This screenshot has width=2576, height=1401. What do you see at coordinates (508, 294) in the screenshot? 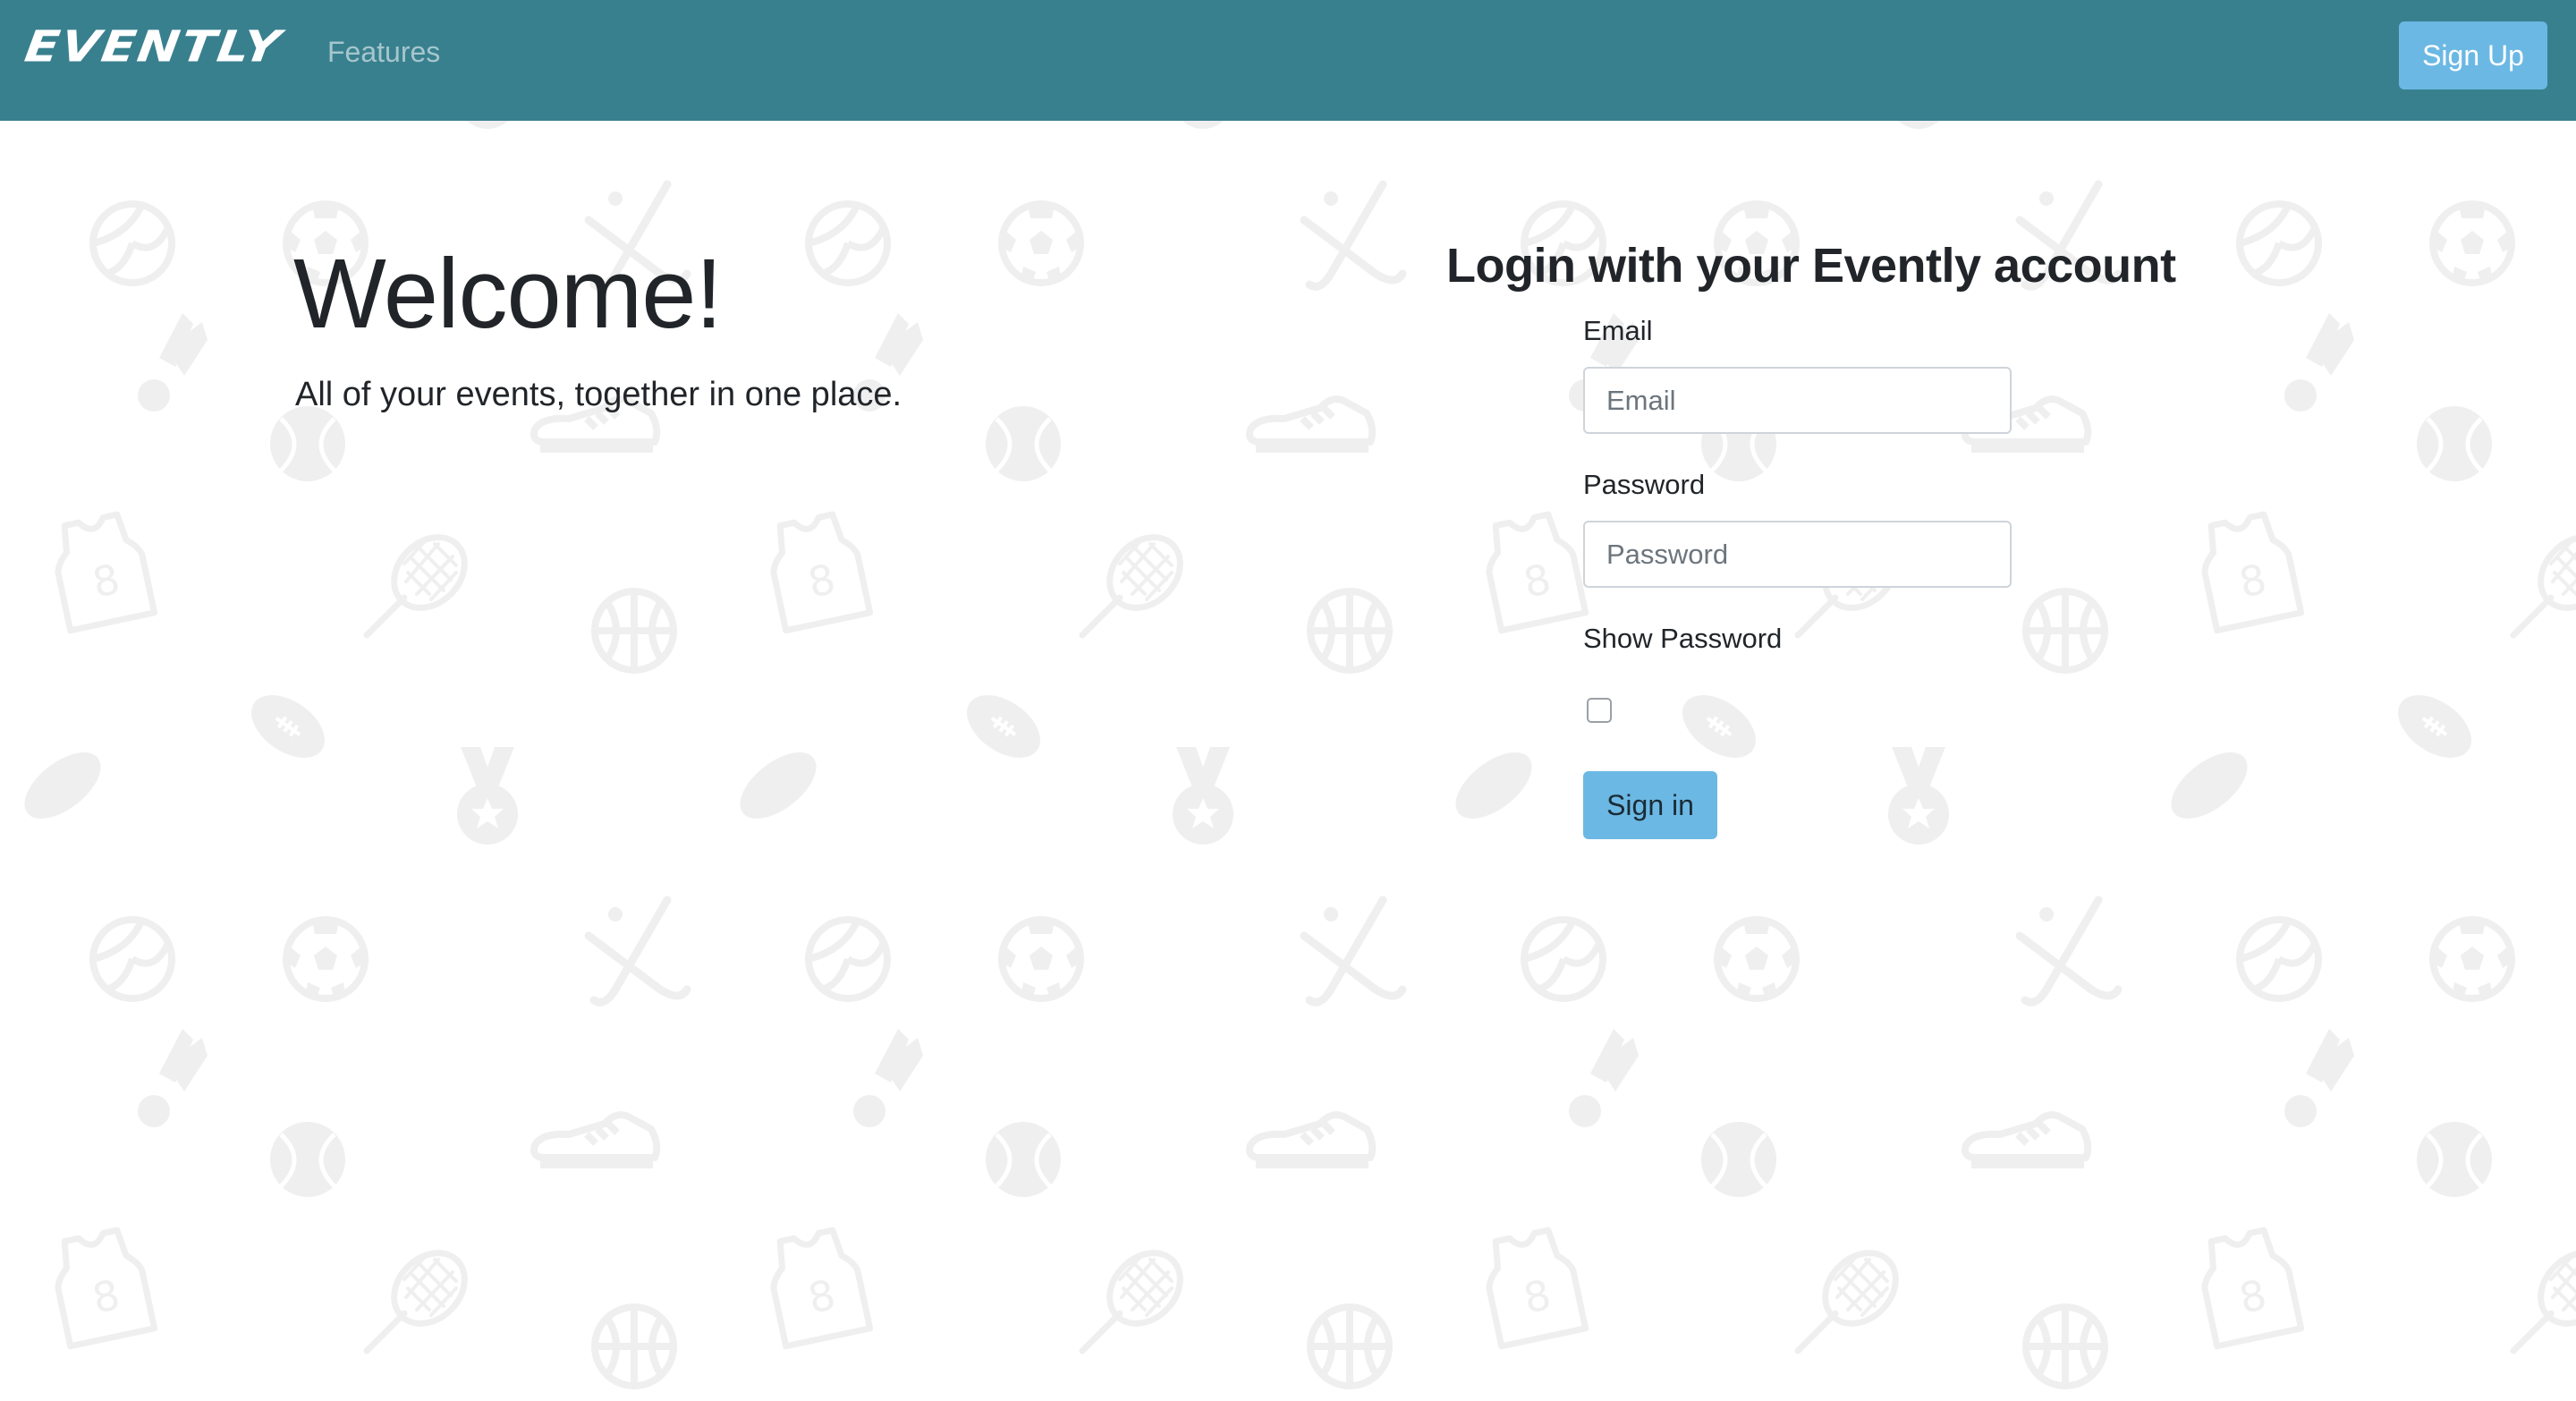
I see `welcome-heading: Welcome!` at bounding box center [508, 294].